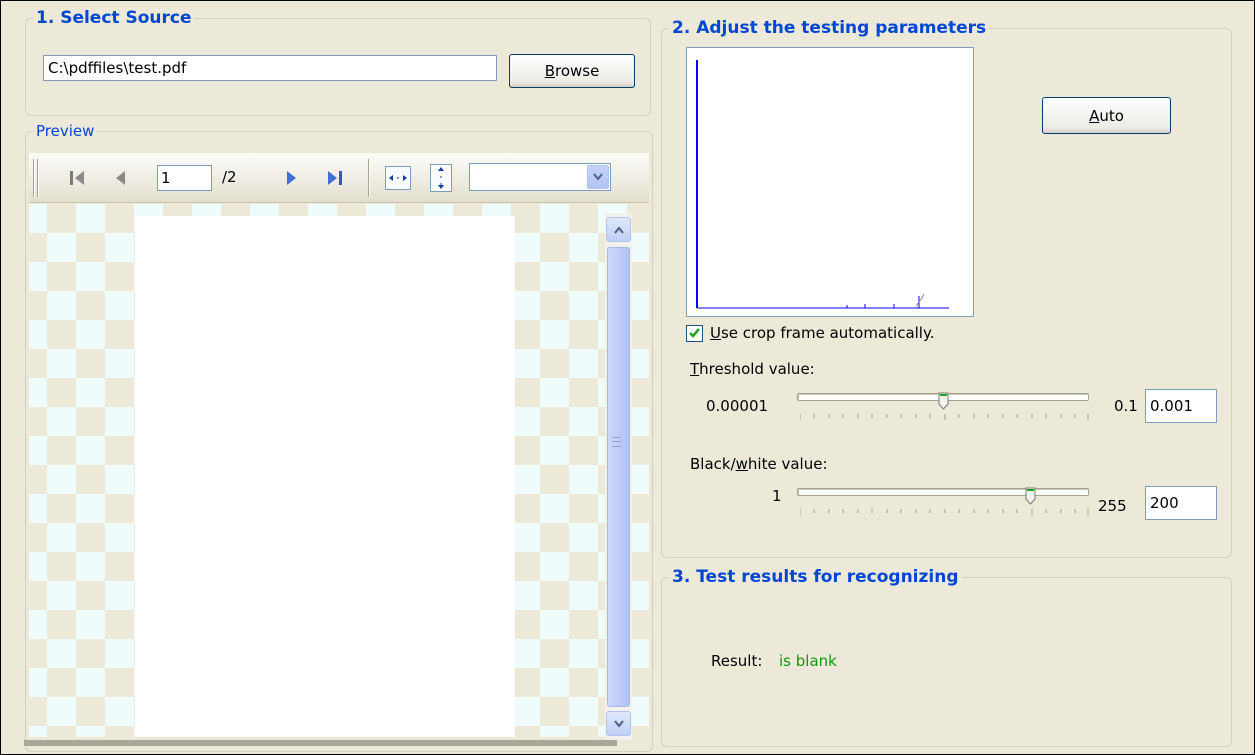  I want to click on next-page-button, so click(291, 178).